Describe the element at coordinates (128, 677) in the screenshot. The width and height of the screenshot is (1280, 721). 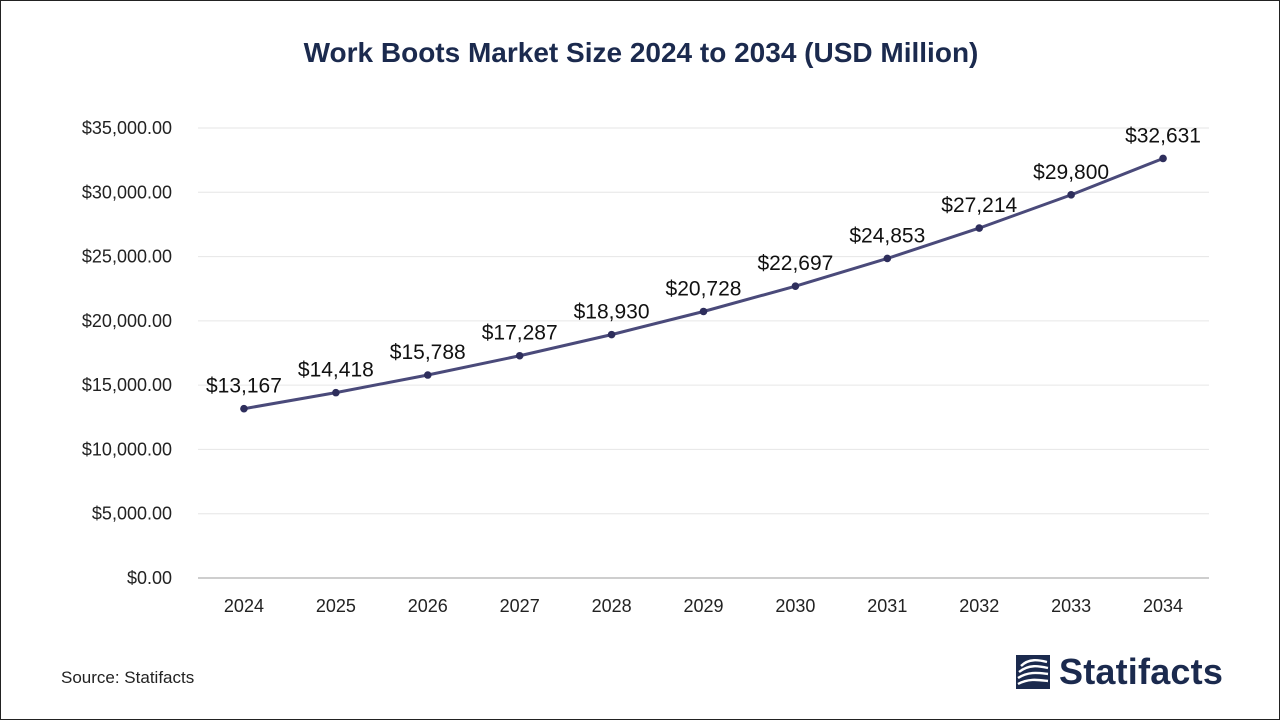
I see `source-note: Source: Statifacts` at that location.